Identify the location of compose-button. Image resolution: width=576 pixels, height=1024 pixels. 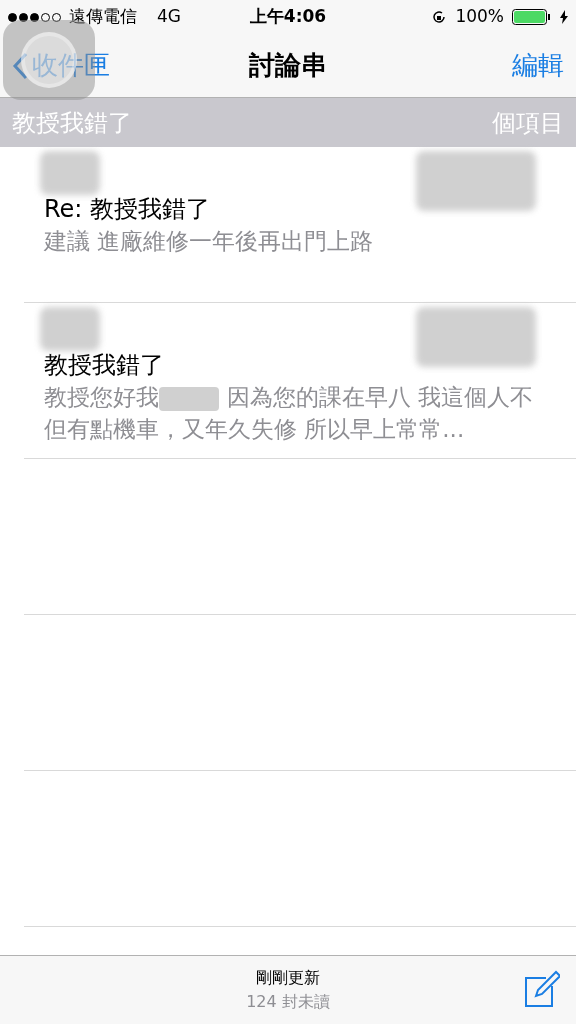
(541, 989).